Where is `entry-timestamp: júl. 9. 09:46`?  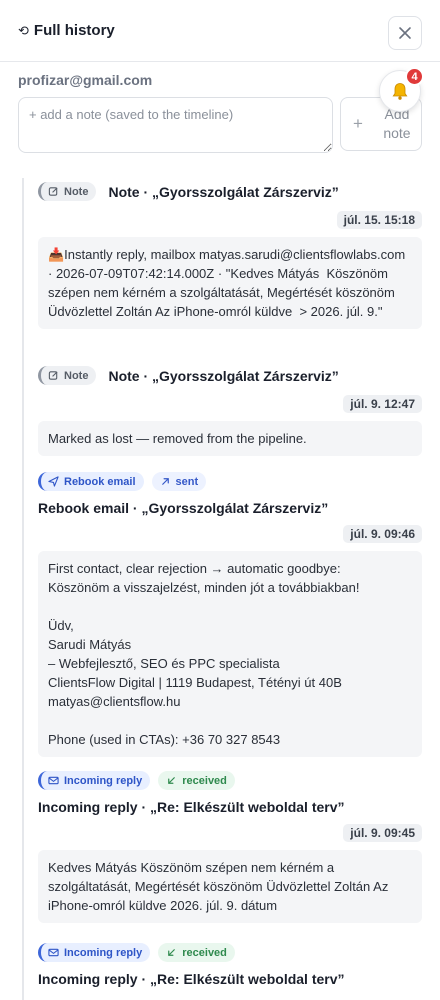 entry-timestamp: júl. 9. 09:46 is located at coordinates (382, 534).